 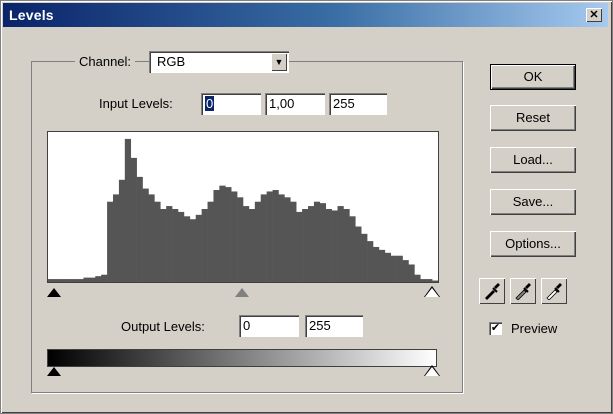 I want to click on window-title: Levels, so click(x=31, y=15).